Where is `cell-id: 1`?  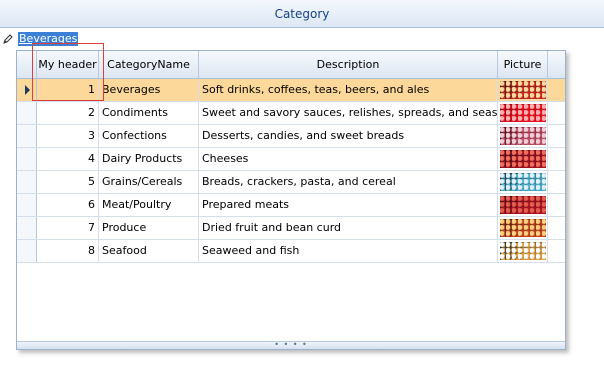
cell-id: 1 is located at coordinates (68, 90).